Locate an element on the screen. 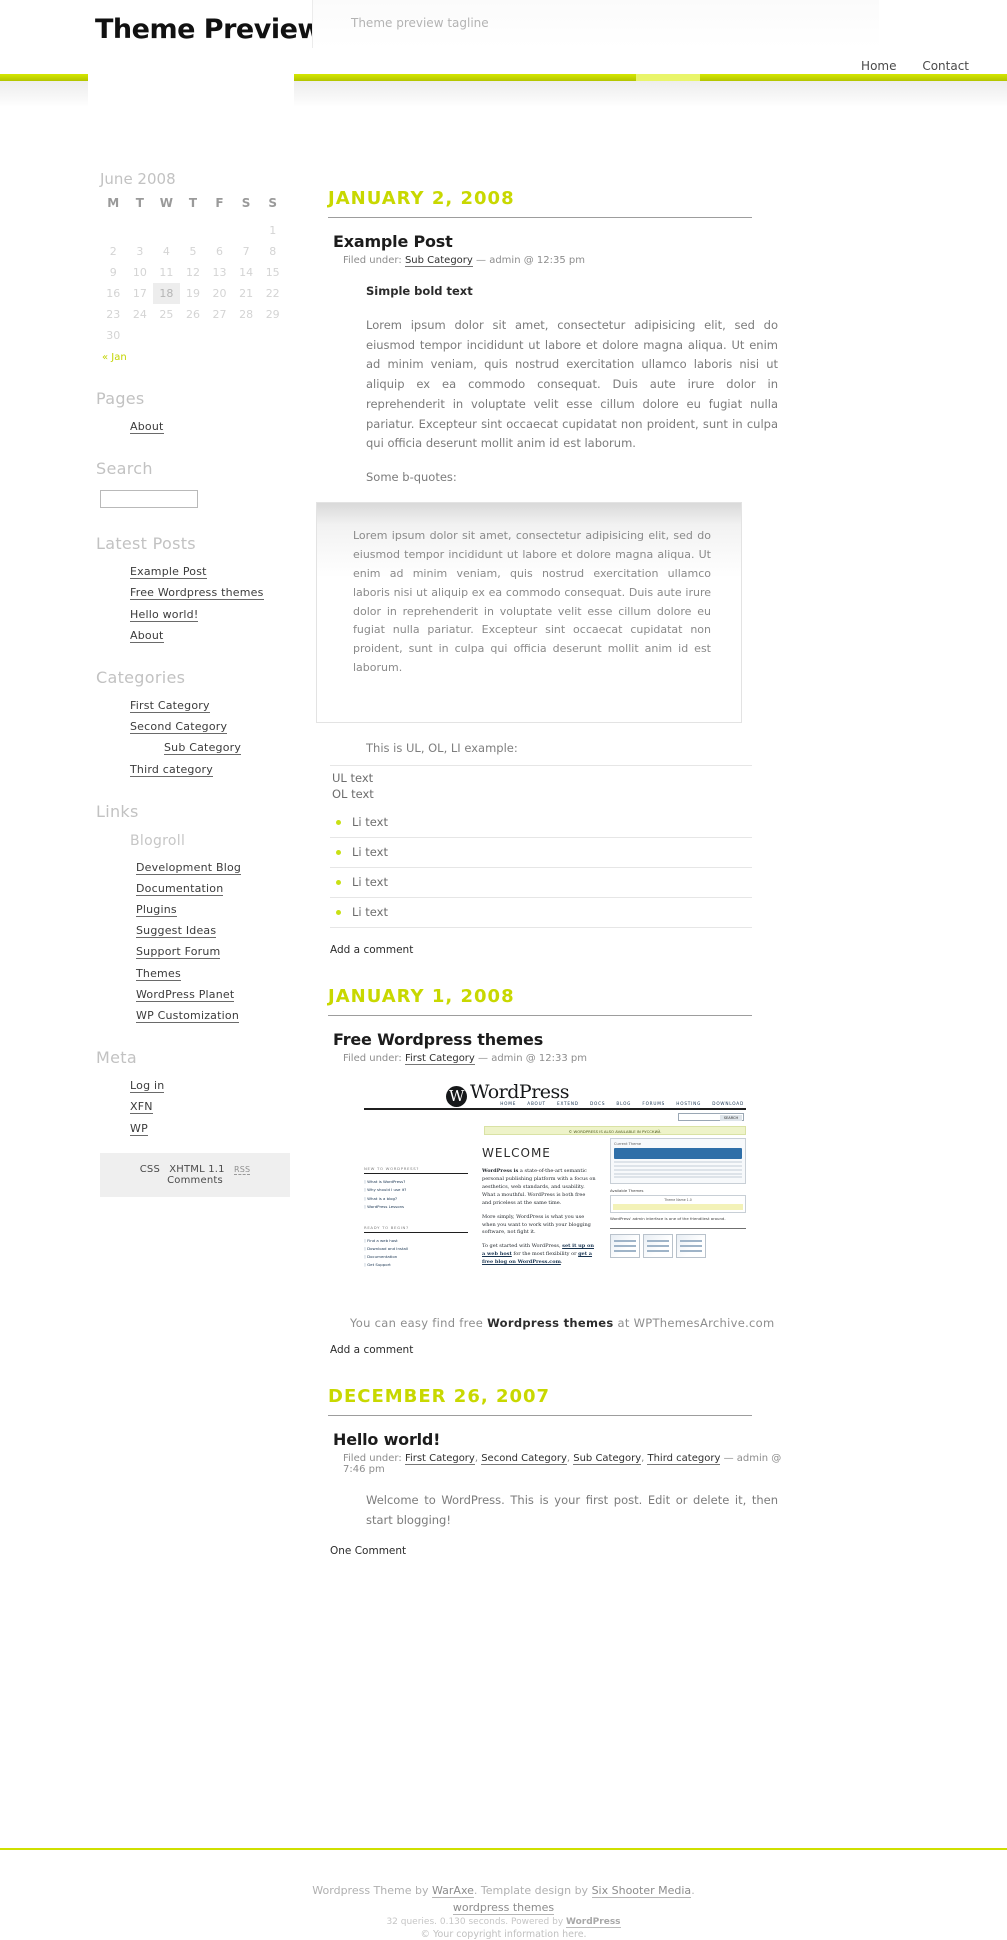 Image resolution: width=1007 pixels, height=1940 pixels. footer-link-sixshooter: Six Shooter Media is located at coordinates (641, 1891).